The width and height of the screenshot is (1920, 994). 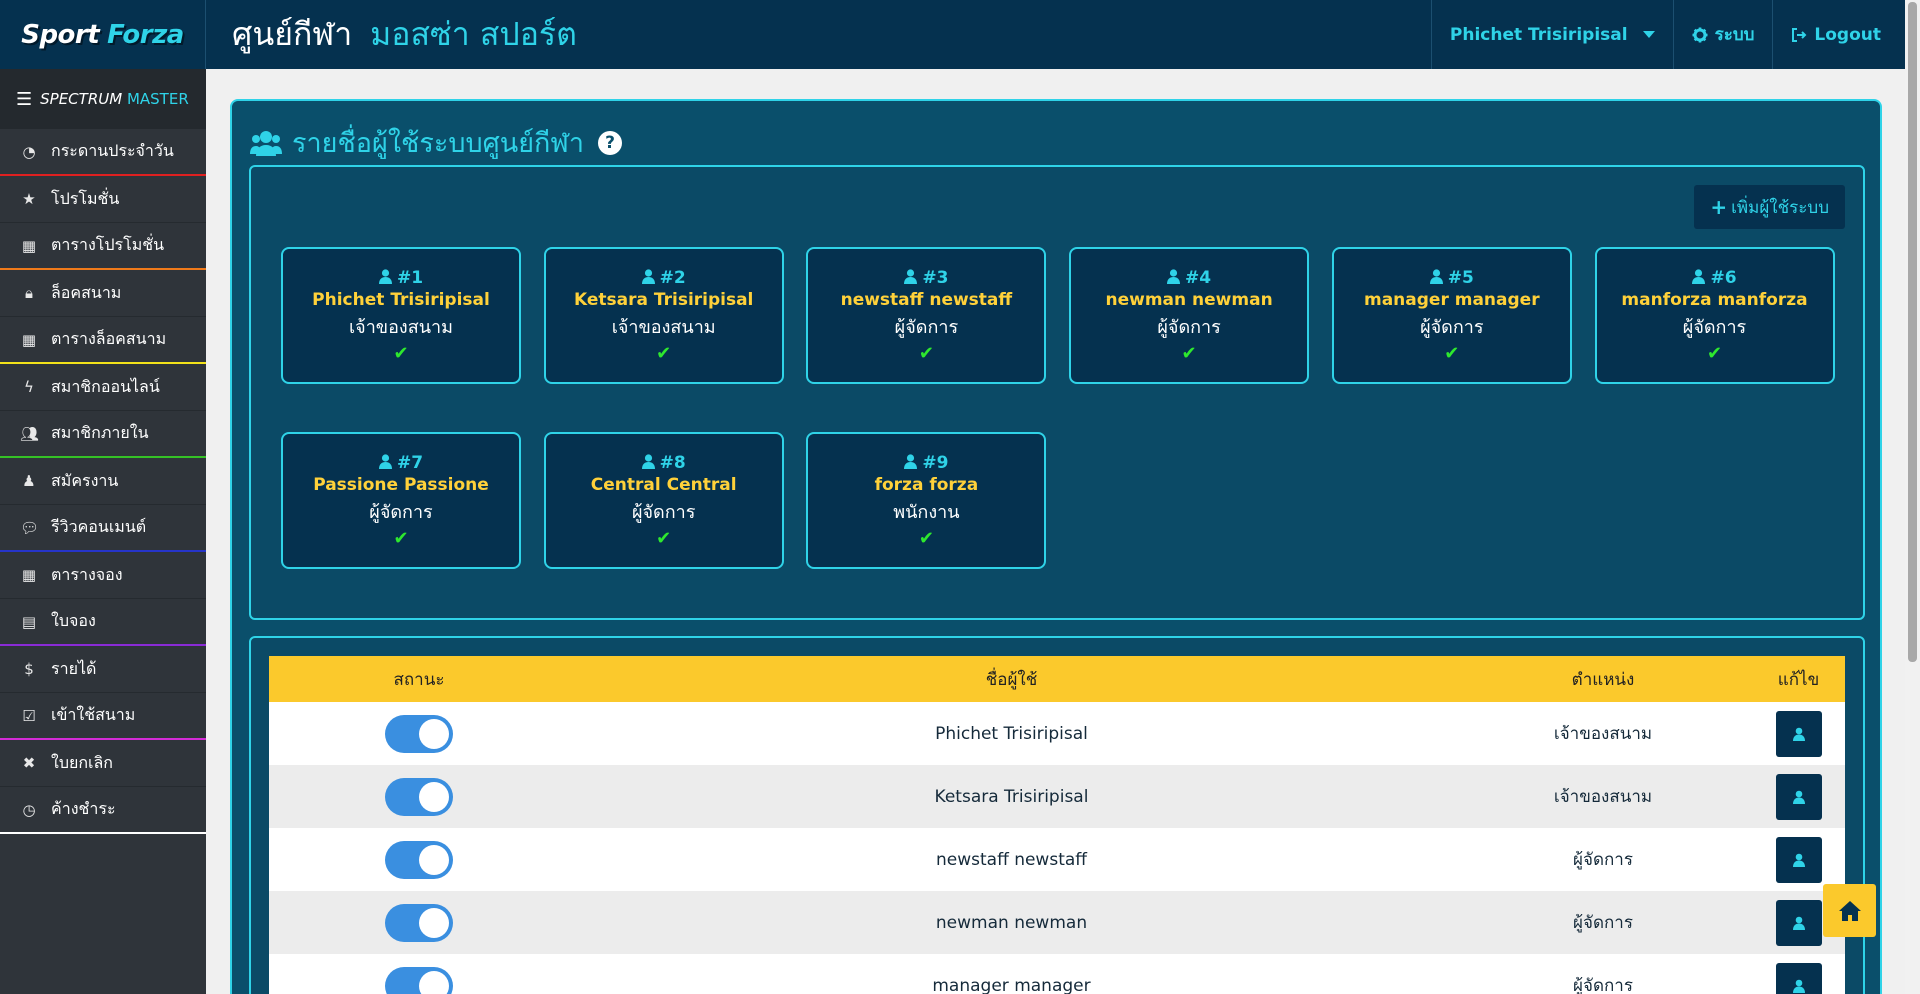 I want to click on page-scrollbar, so click(x=1912, y=497).